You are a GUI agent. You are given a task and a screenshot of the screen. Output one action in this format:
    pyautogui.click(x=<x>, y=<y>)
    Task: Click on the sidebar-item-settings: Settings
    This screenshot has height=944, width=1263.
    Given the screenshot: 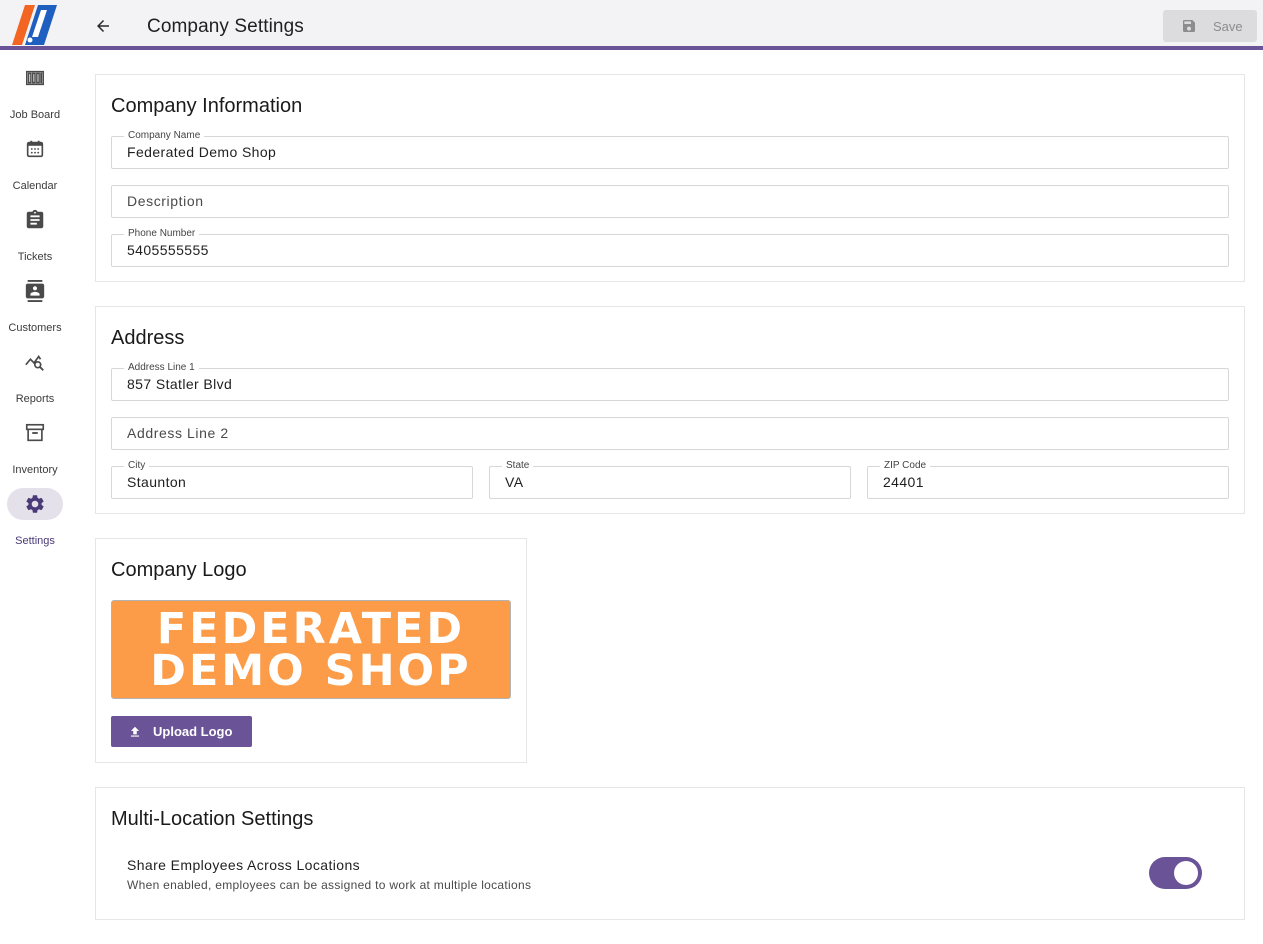 What is the action you would take?
    pyautogui.click(x=35, y=518)
    